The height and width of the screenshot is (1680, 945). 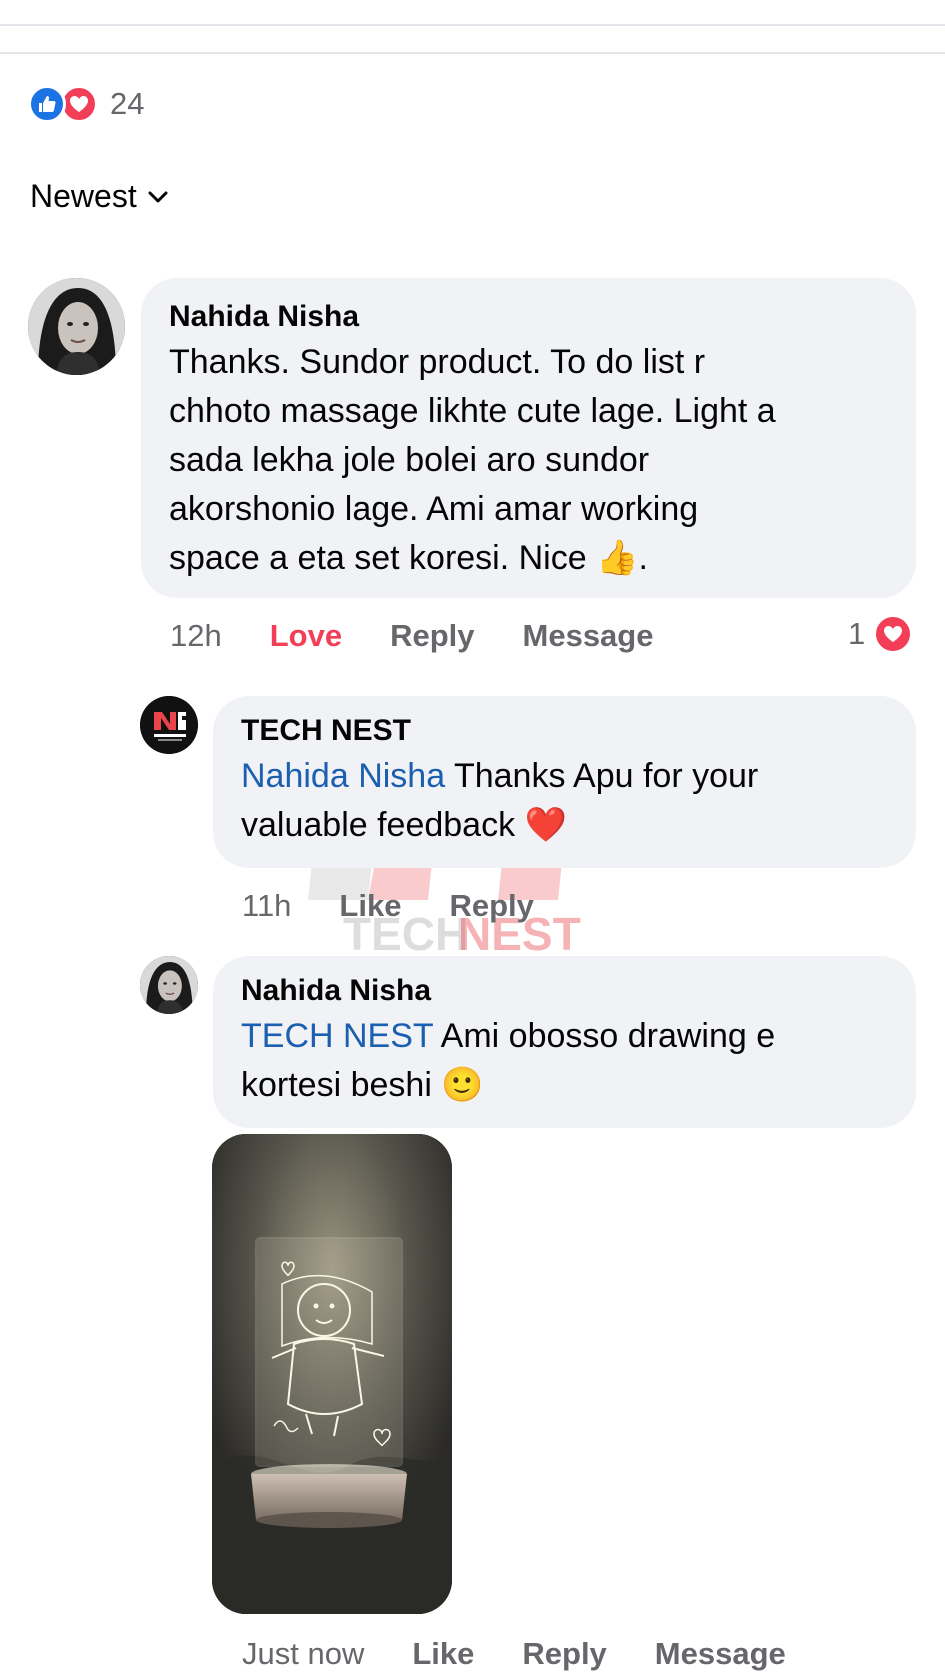 What do you see at coordinates (378, 825) in the screenshot?
I see `comment-line-text: valuable feedback` at bounding box center [378, 825].